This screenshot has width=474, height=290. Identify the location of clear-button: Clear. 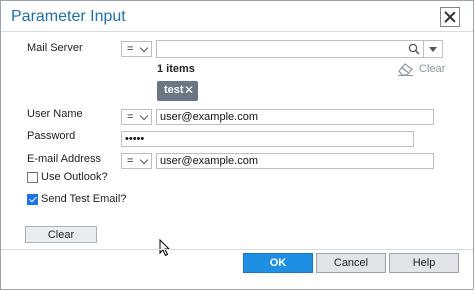
(61, 234).